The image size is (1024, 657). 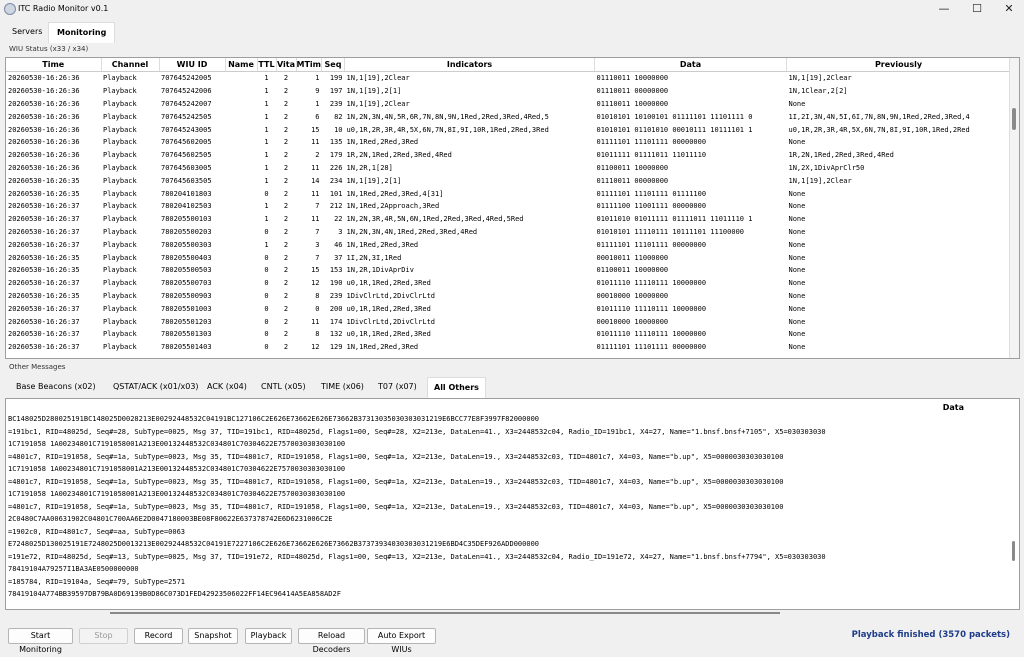 What do you see at coordinates (27, 32) in the screenshot?
I see `tab-servers: Servers` at bounding box center [27, 32].